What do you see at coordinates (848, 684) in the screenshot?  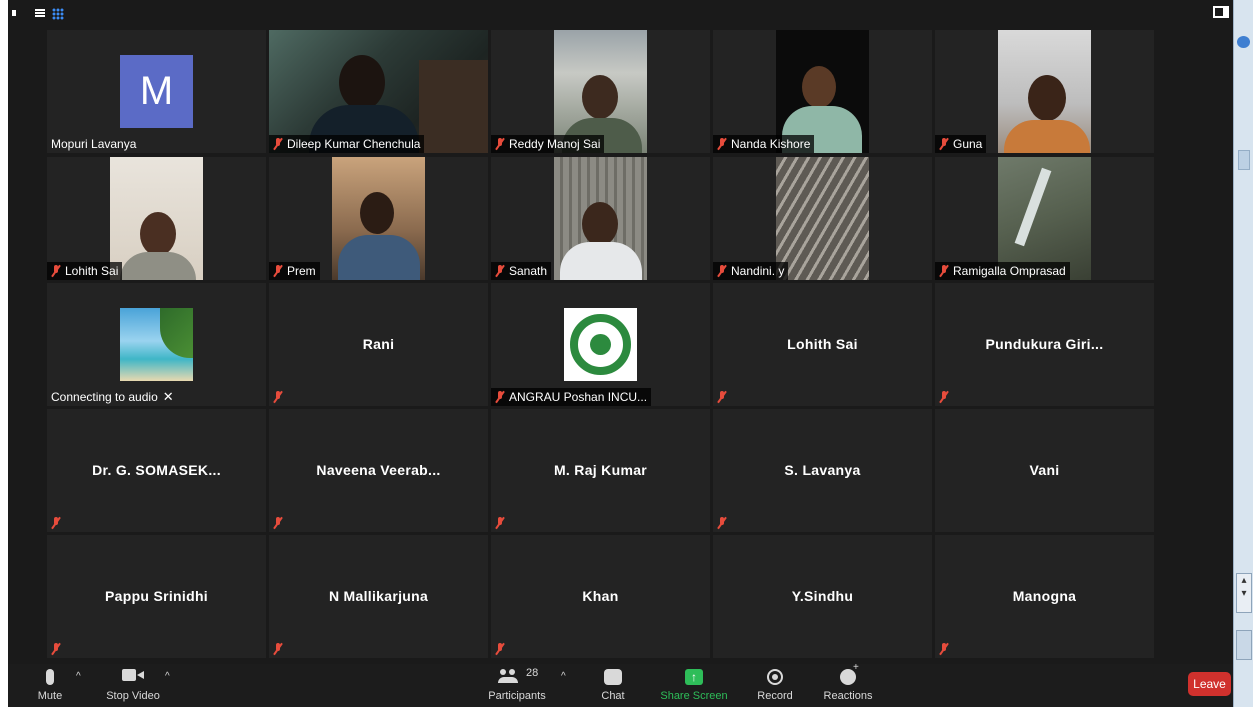 I see `reactions-button: Reactions` at bounding box center [848, 684].